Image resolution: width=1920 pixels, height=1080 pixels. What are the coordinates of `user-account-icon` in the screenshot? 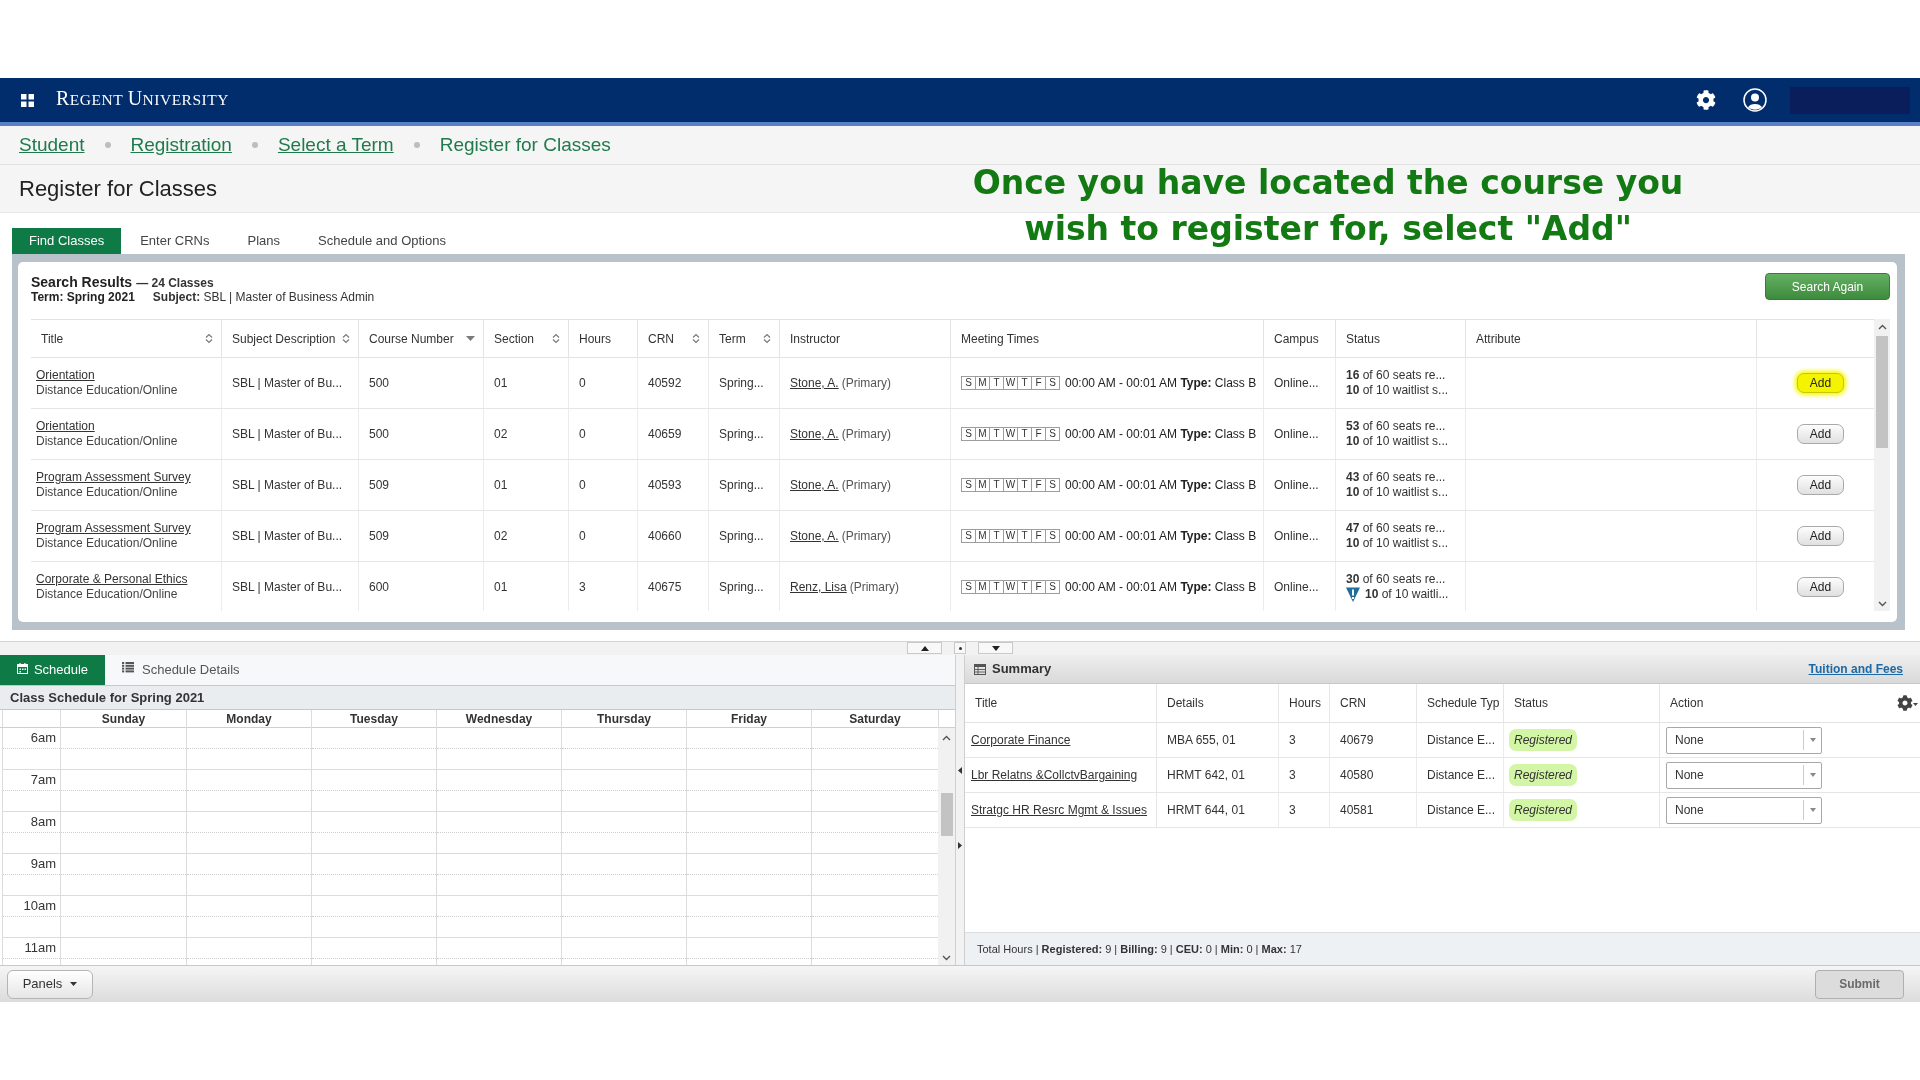 It's located at (1755, 100).